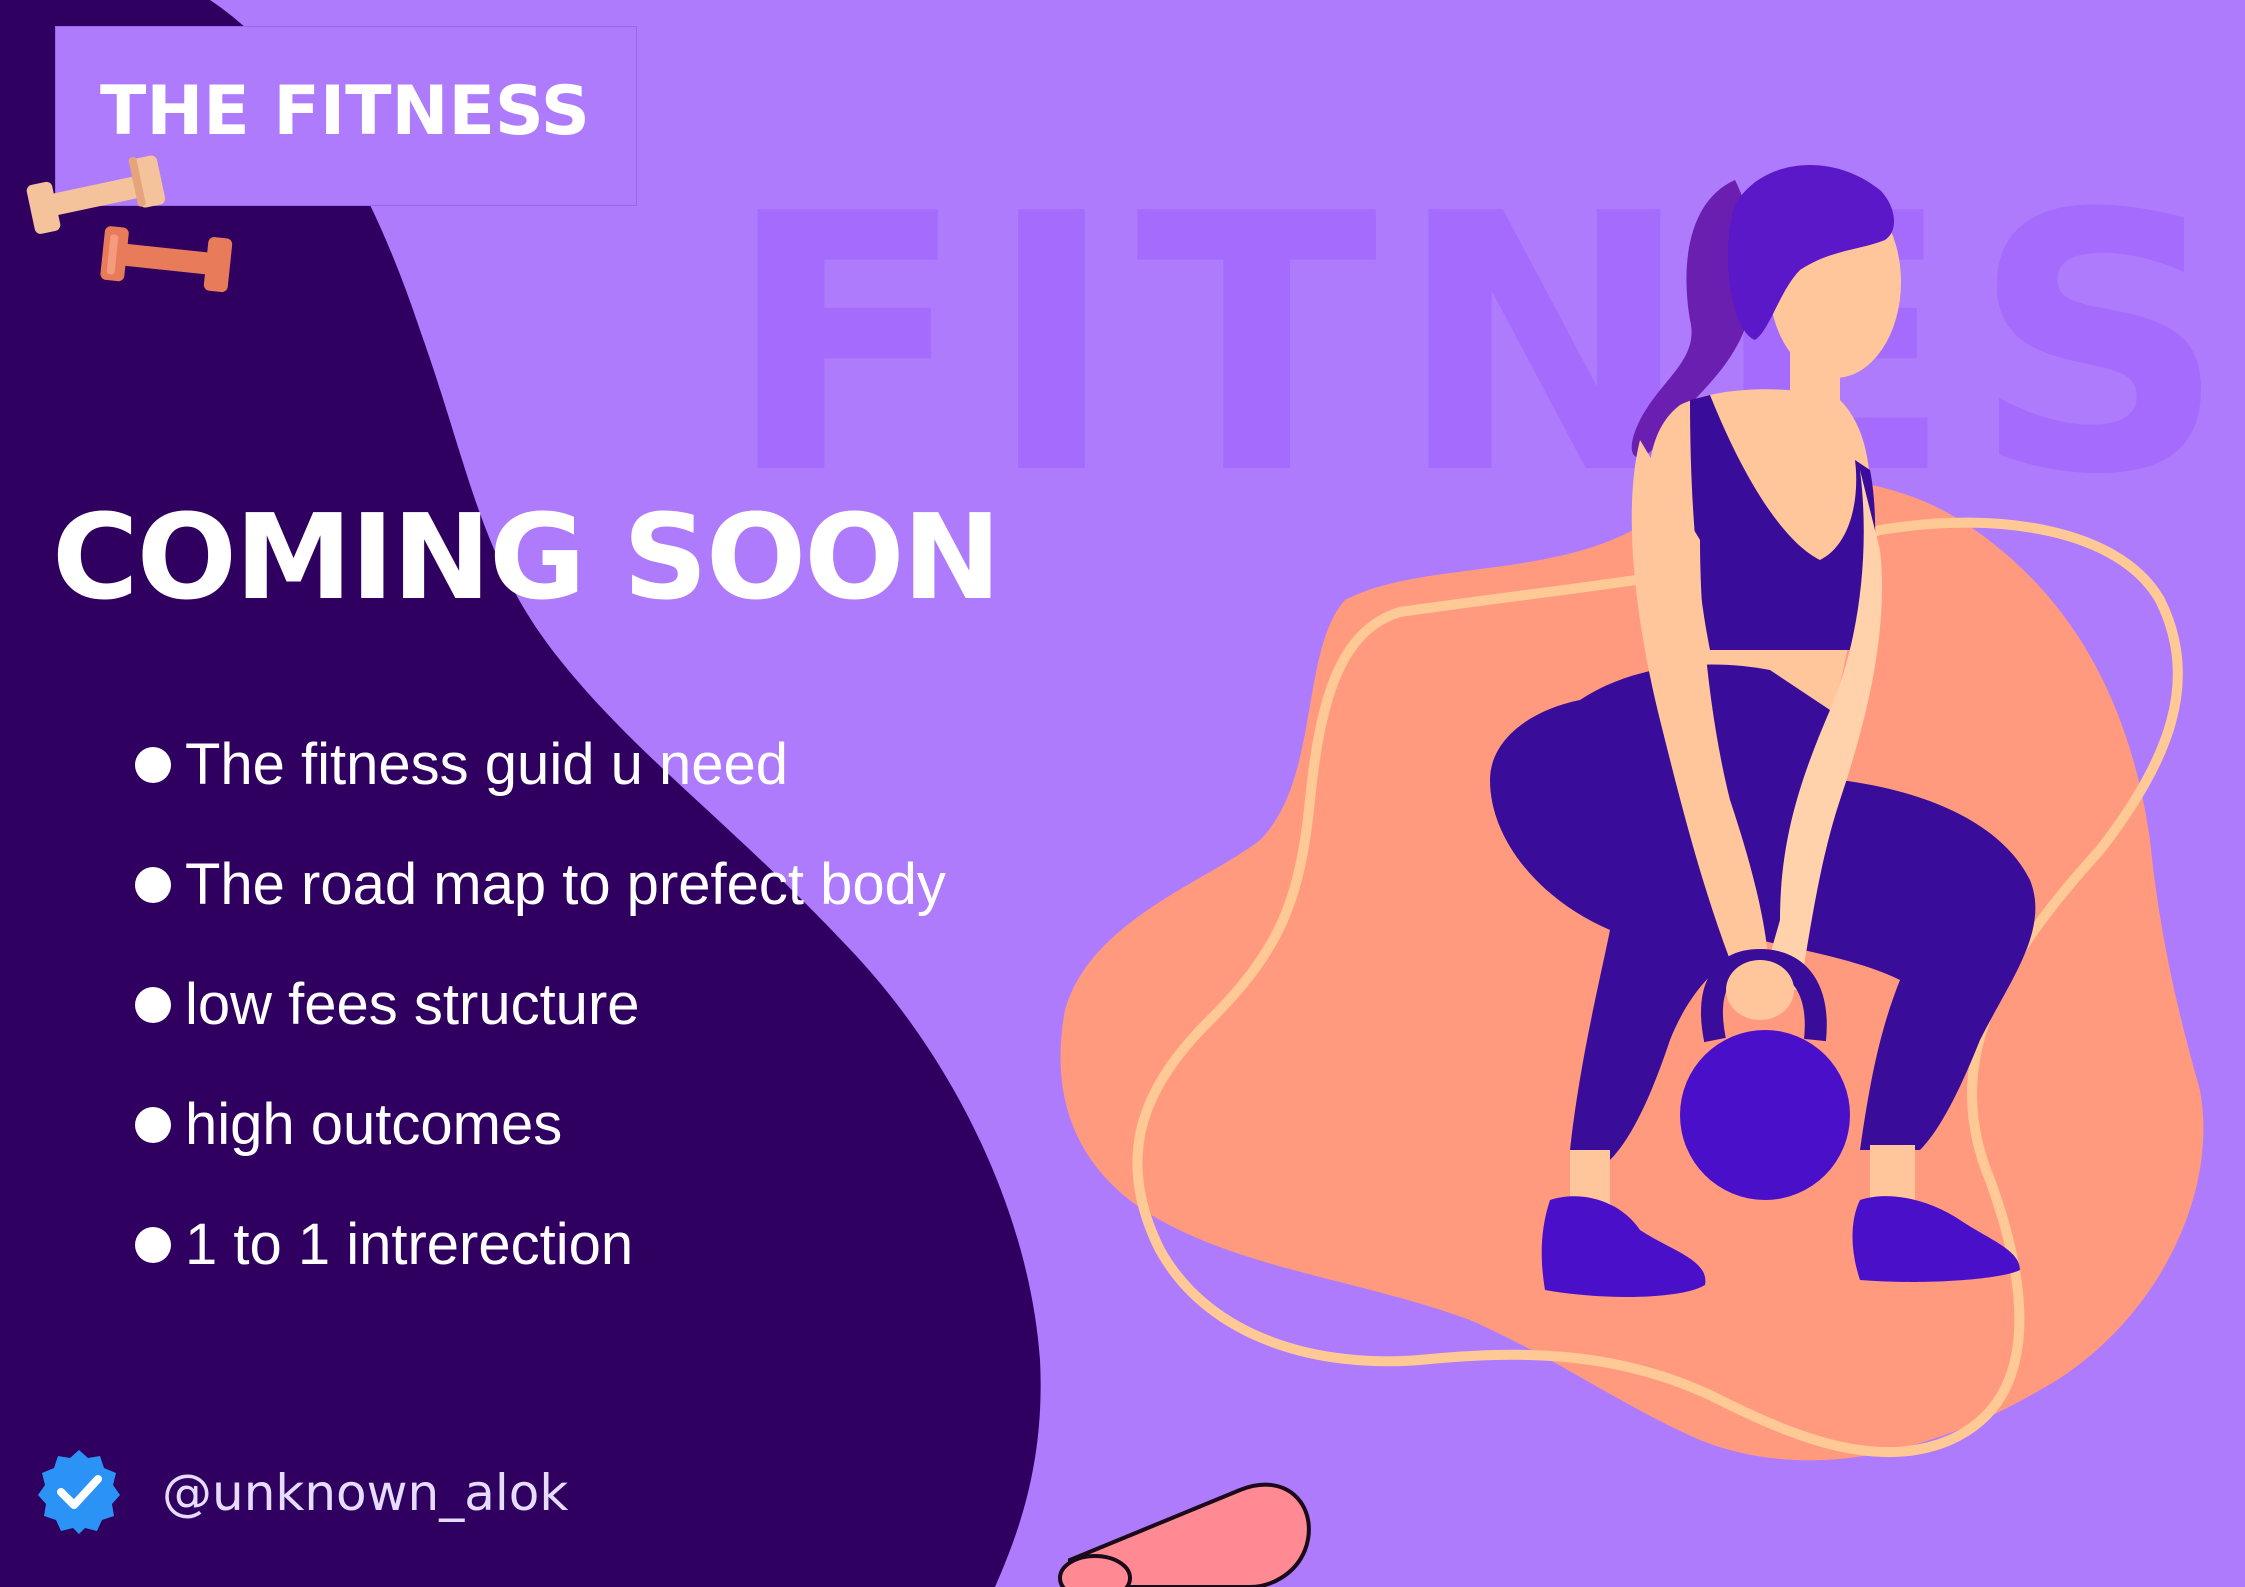 The width and height of the screenshot is (2245, 1587). What do you see at coordinates (565, 884) in the screenshot?
I see `feature-text: The road map to prefect body` at bounding box center [565, 884].